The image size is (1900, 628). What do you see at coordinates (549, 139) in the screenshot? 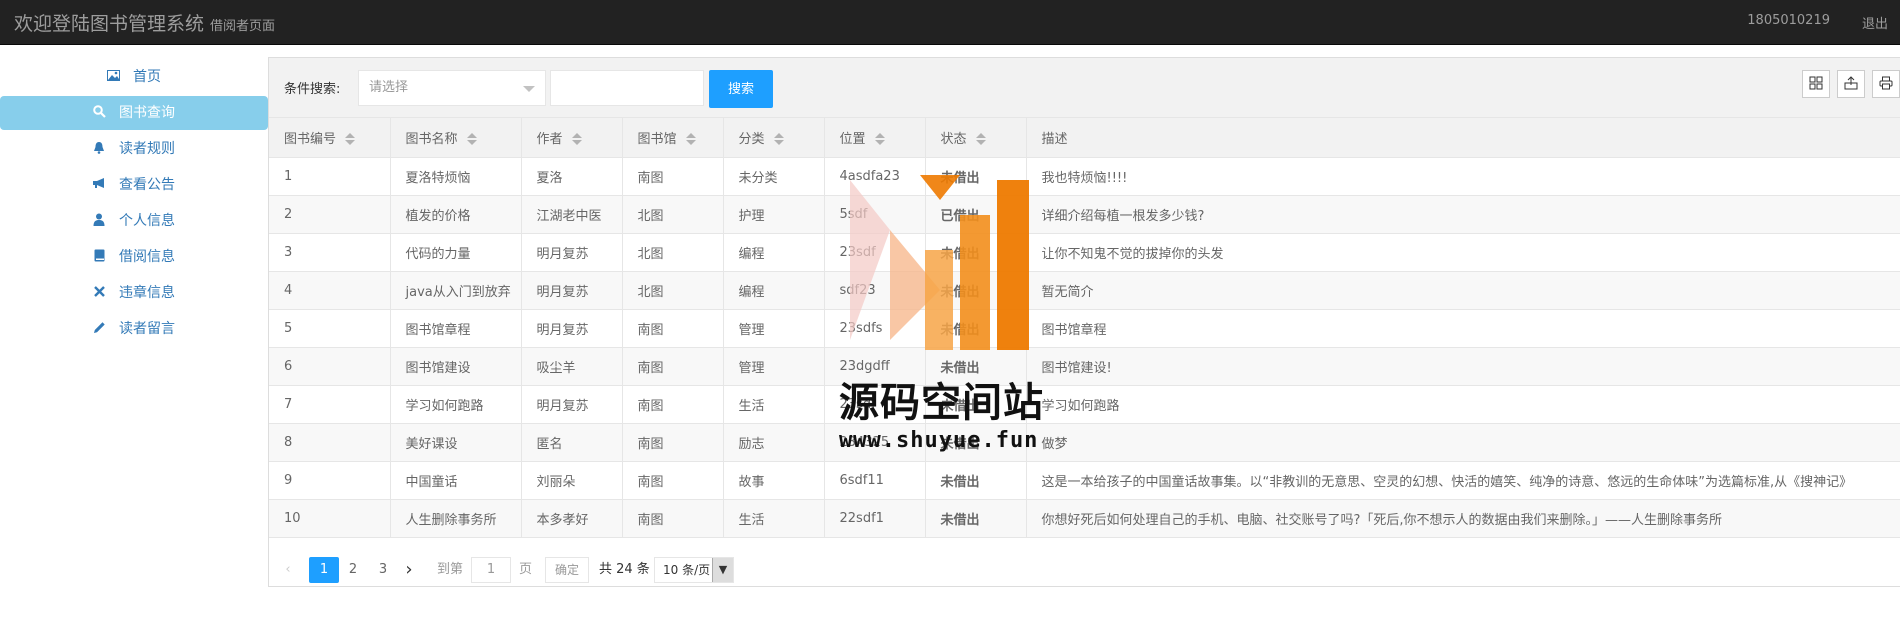
I see `column-header-label: 作者` at bounding box center [549, 139].